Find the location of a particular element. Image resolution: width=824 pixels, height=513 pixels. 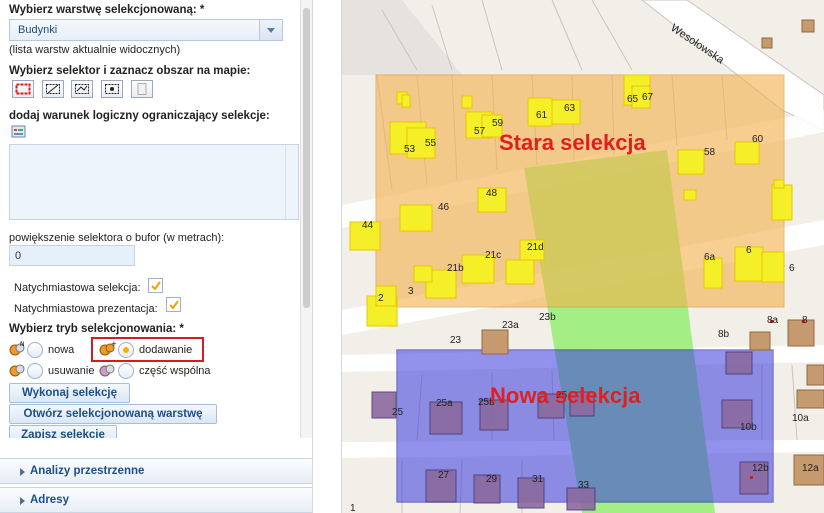

mode-remove-radio is located at coordinates (35, 371).